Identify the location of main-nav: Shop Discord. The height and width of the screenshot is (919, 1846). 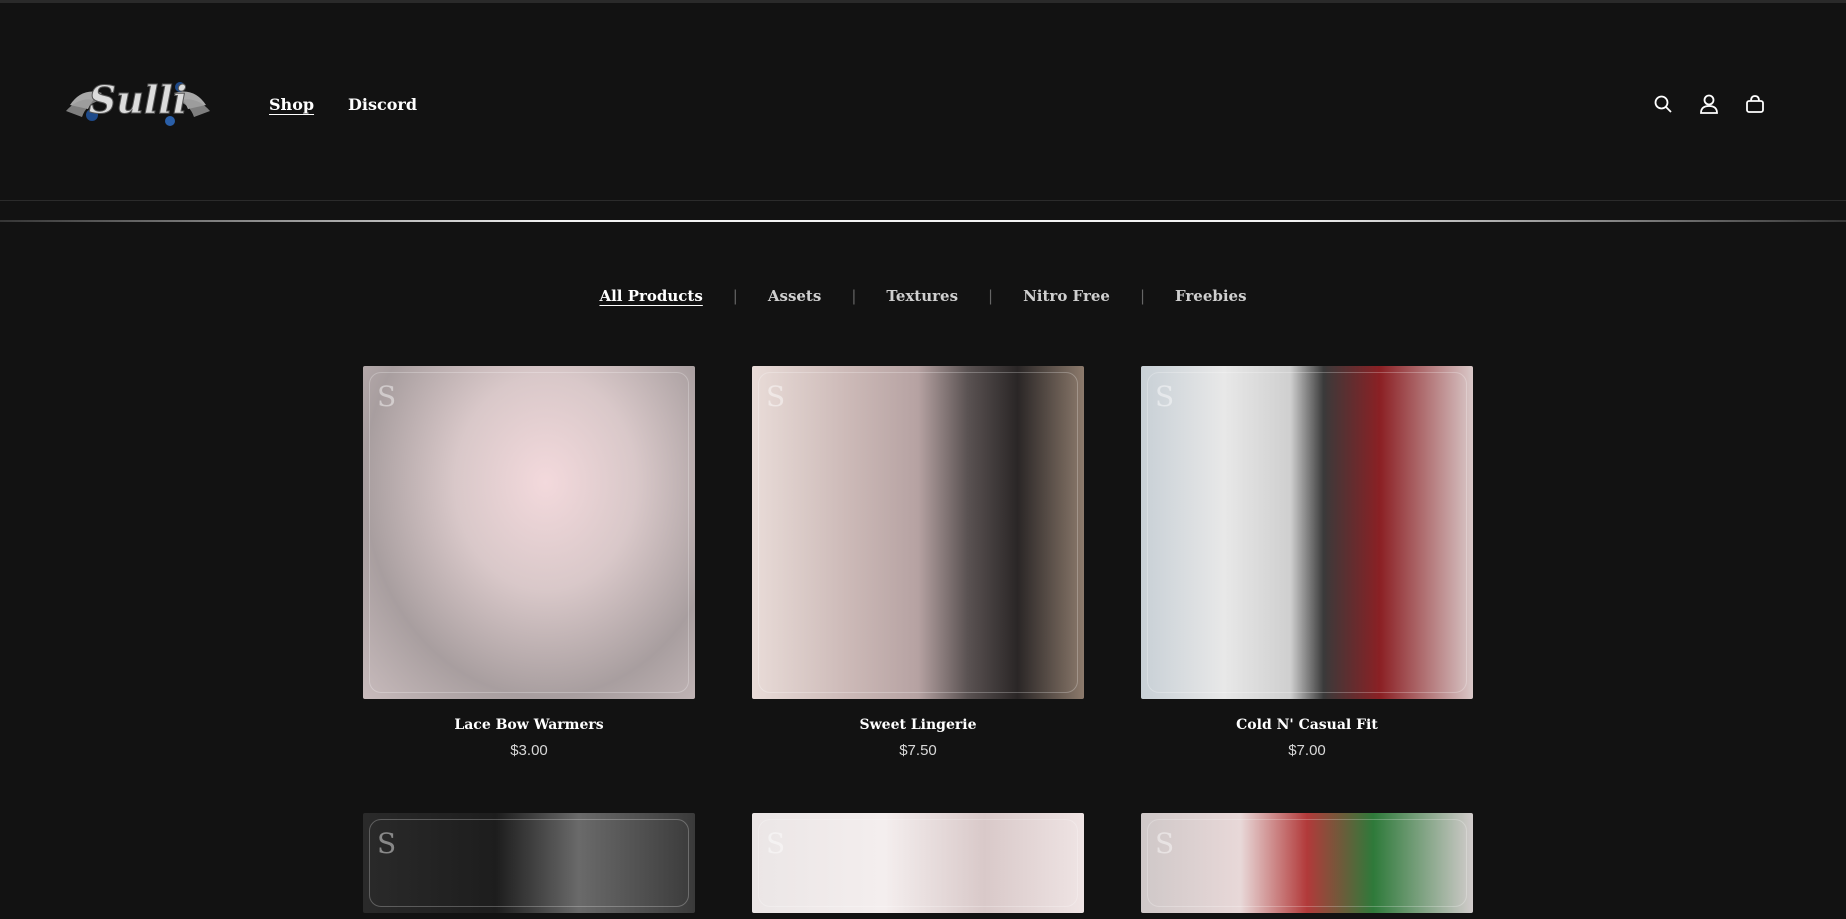
(343, 104).